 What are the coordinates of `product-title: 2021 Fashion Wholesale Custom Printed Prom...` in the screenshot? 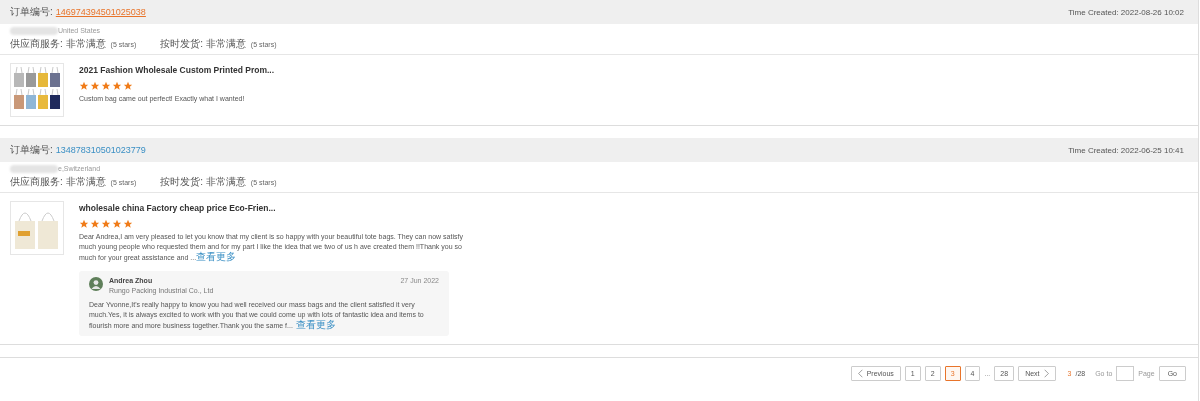 It's located at (633, 70).